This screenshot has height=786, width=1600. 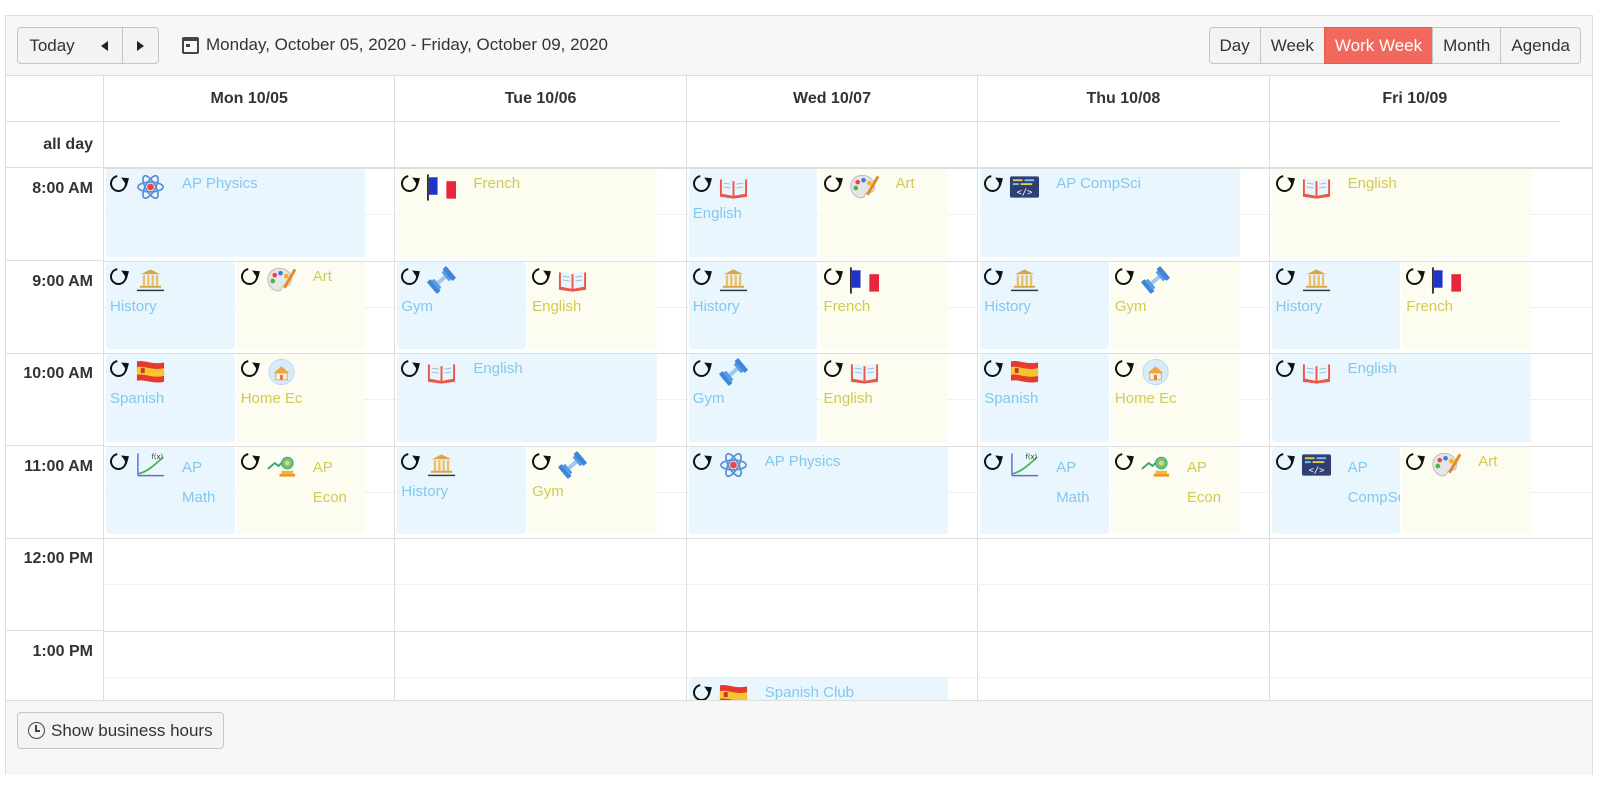 I want to click on time-label: 12:00 PM, so click(x=54, y=584).